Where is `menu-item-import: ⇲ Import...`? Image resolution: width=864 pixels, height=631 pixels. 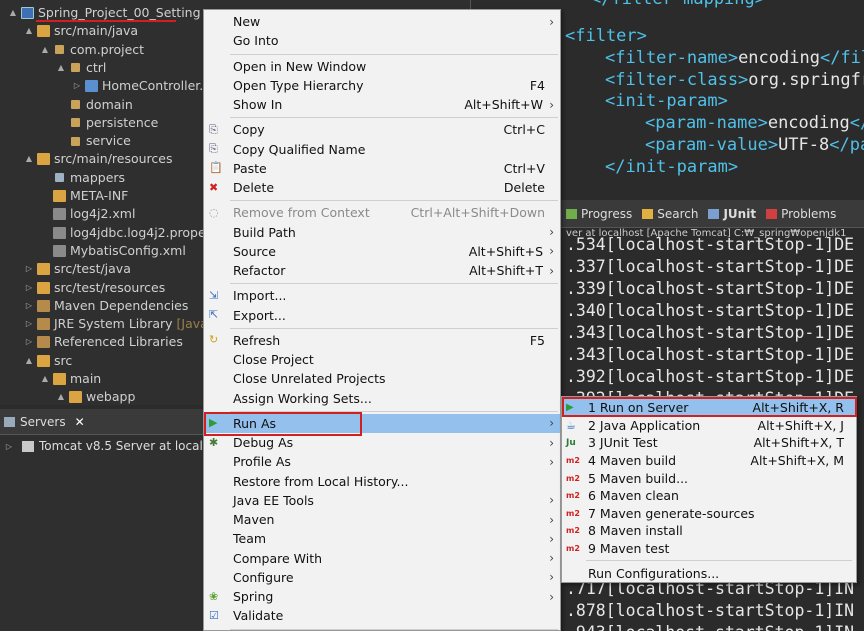 menu-item-import: ⇲ Import... is located at coordinates (382, 295).